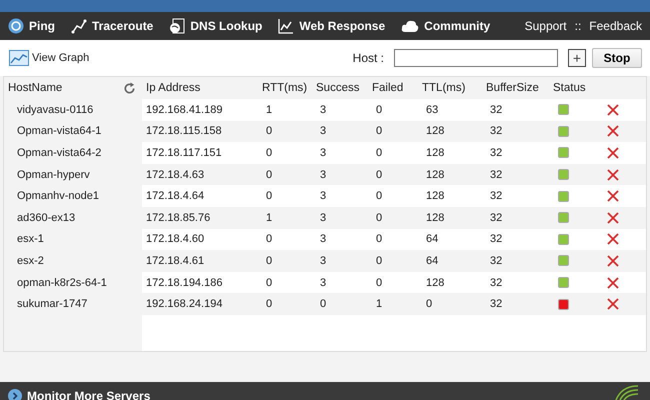 This screenshot has width=650, height=400. What do you see at coordinates (19, 58) in the screenshot?
I see `chart-icon` at bounding box center [19, 58].